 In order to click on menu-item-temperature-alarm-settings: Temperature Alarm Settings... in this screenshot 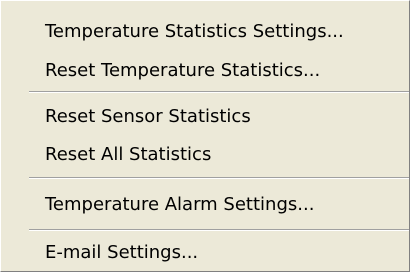, I will do `click(179, 205)`.